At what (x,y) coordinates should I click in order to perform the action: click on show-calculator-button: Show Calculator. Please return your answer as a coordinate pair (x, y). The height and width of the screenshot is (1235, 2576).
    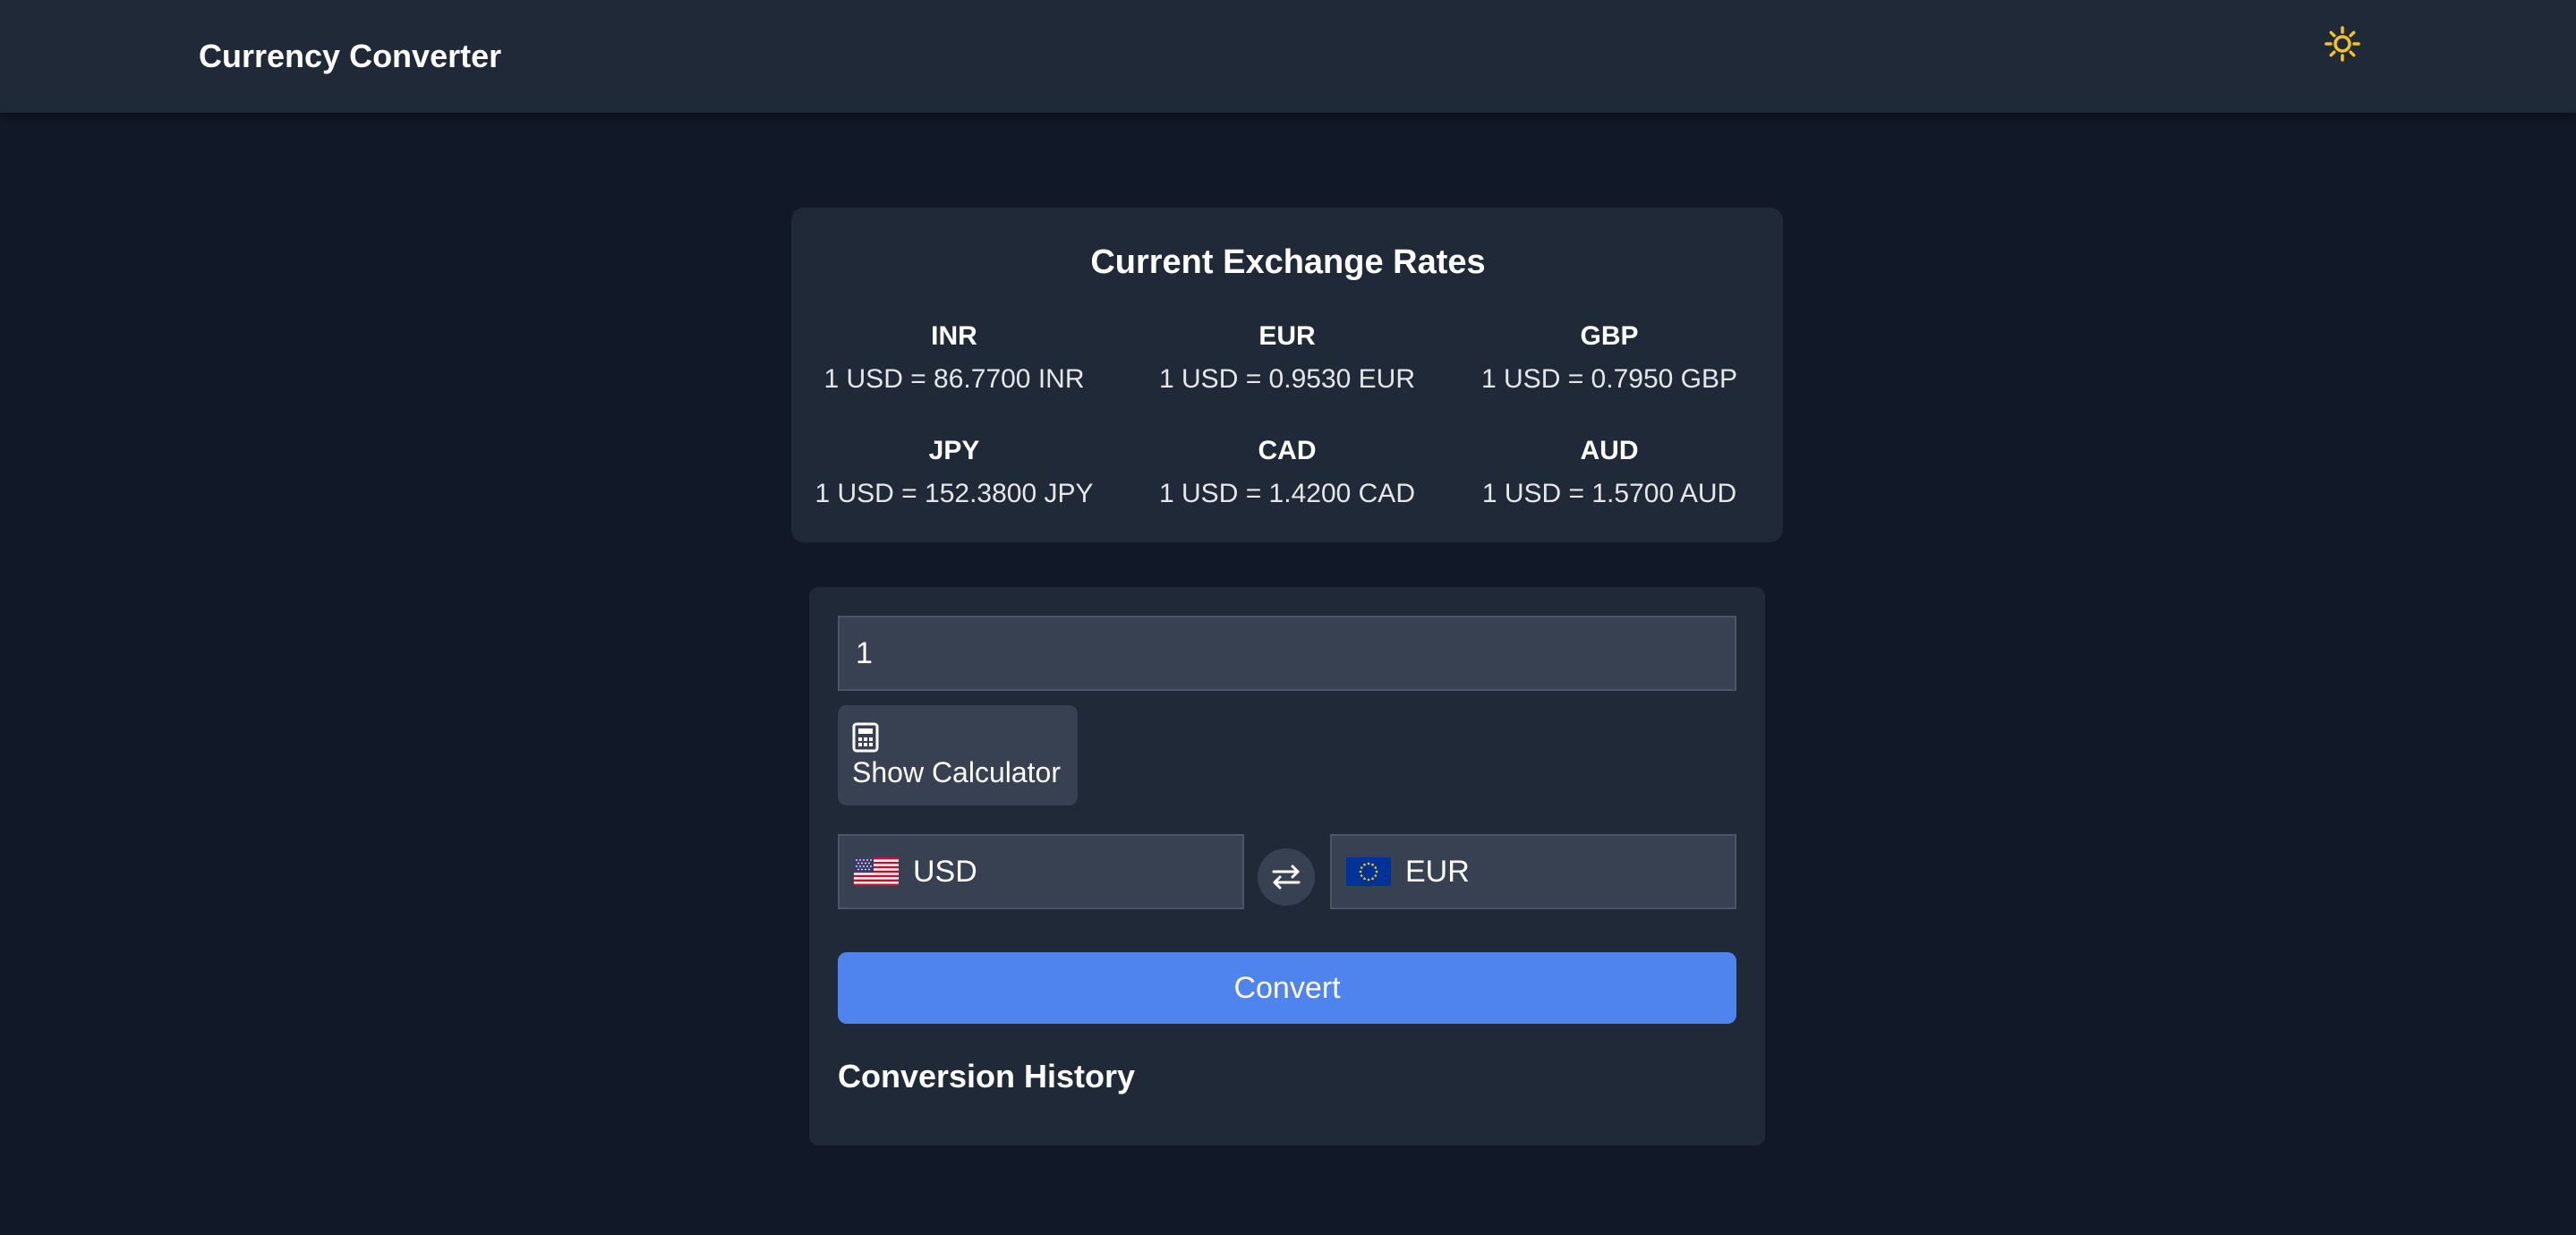
    Looking at the image, I should click on (958, 755).